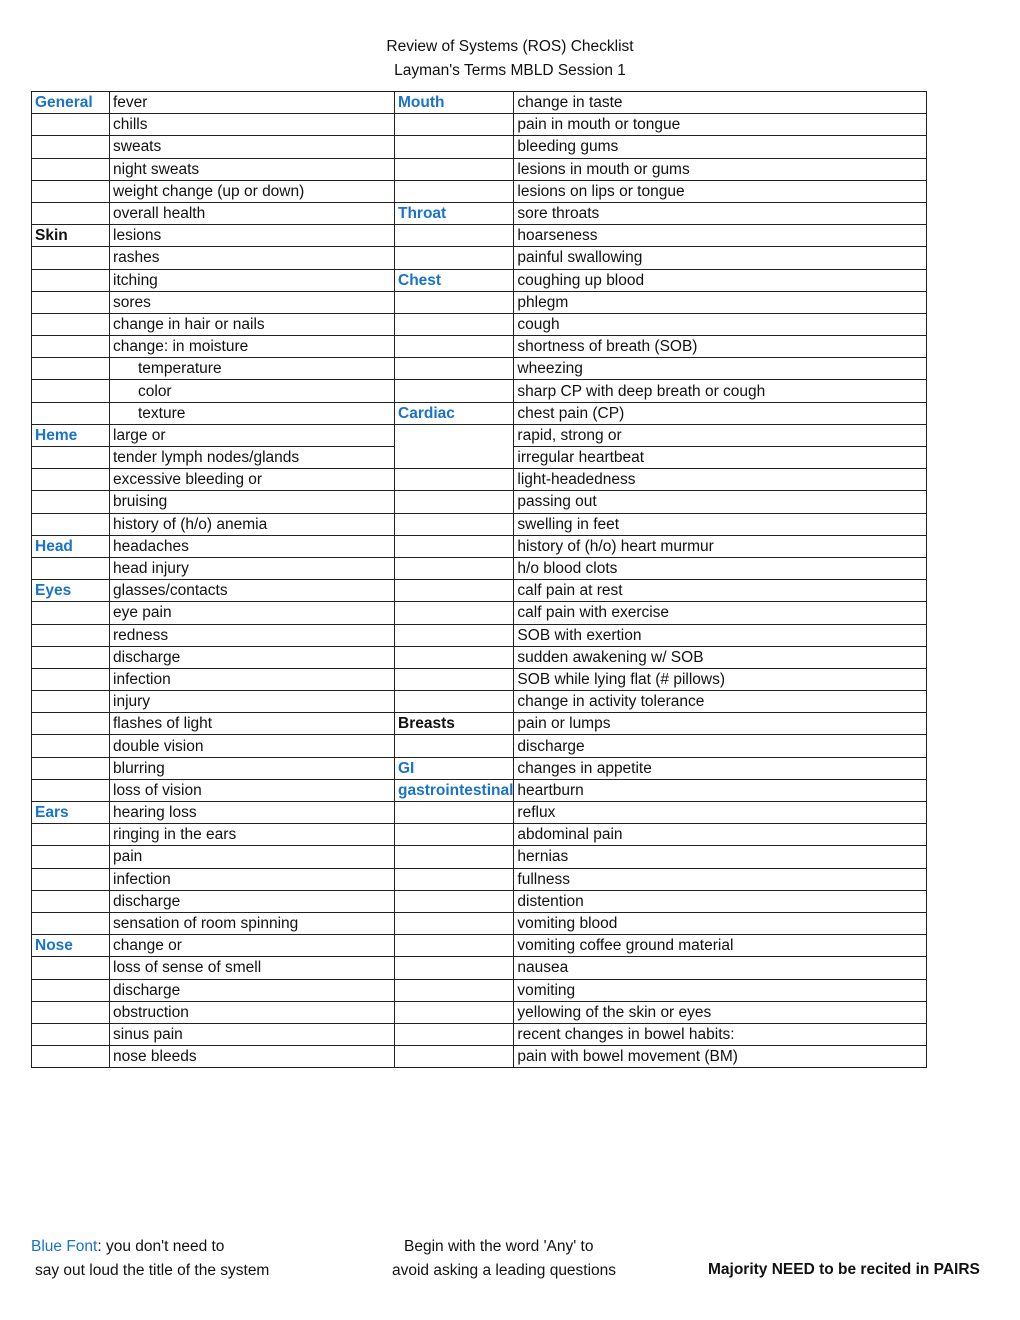  What do you see at coordinates (454, 102) in the screenshot?
I see `system-label: Mouth` at bounding box center [454, 102].